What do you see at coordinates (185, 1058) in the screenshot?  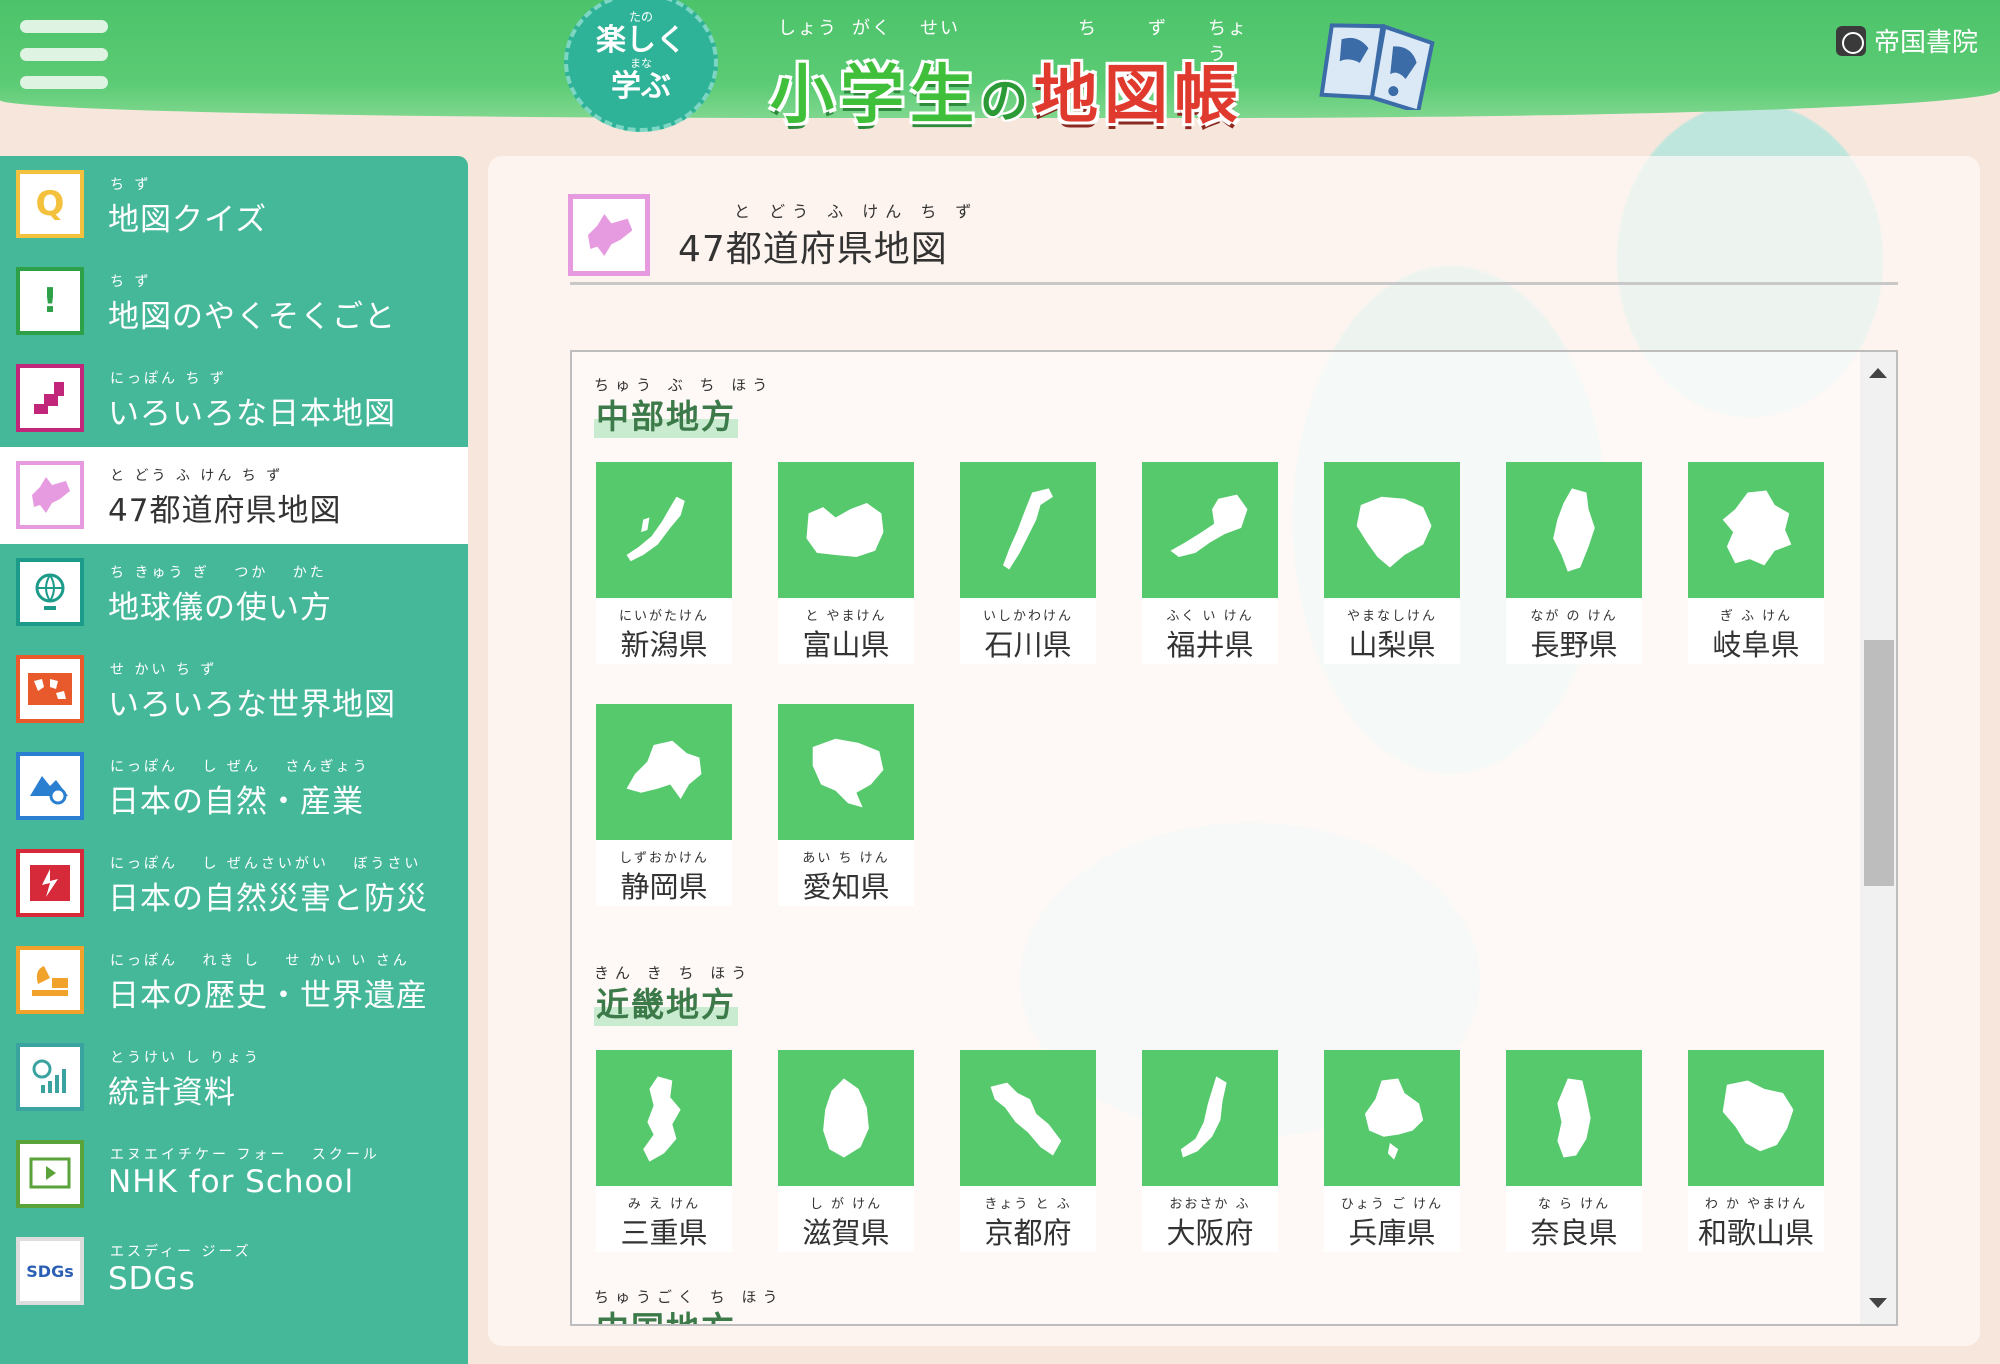 I see `sidebar-item-ruby: とうけい し りょう` at bounding box center [185, 1058].